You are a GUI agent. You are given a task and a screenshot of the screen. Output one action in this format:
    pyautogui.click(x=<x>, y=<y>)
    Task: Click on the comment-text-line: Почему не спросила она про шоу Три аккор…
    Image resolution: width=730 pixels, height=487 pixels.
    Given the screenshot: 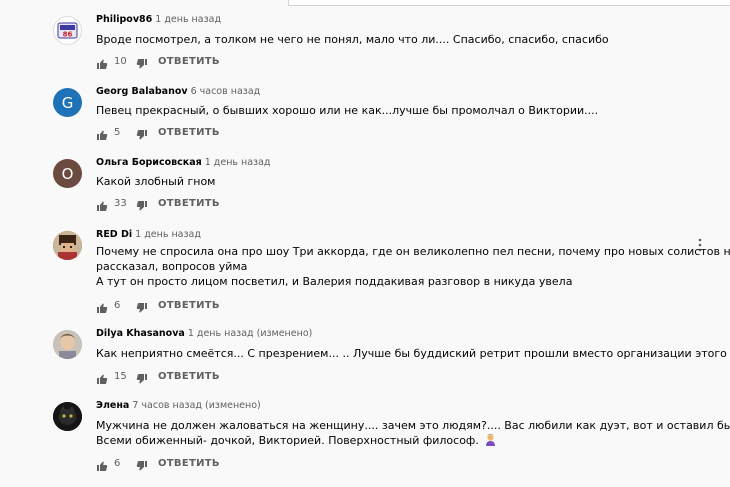 What is the action you would take?
    pyautogui.click(x=413, y=251)
    